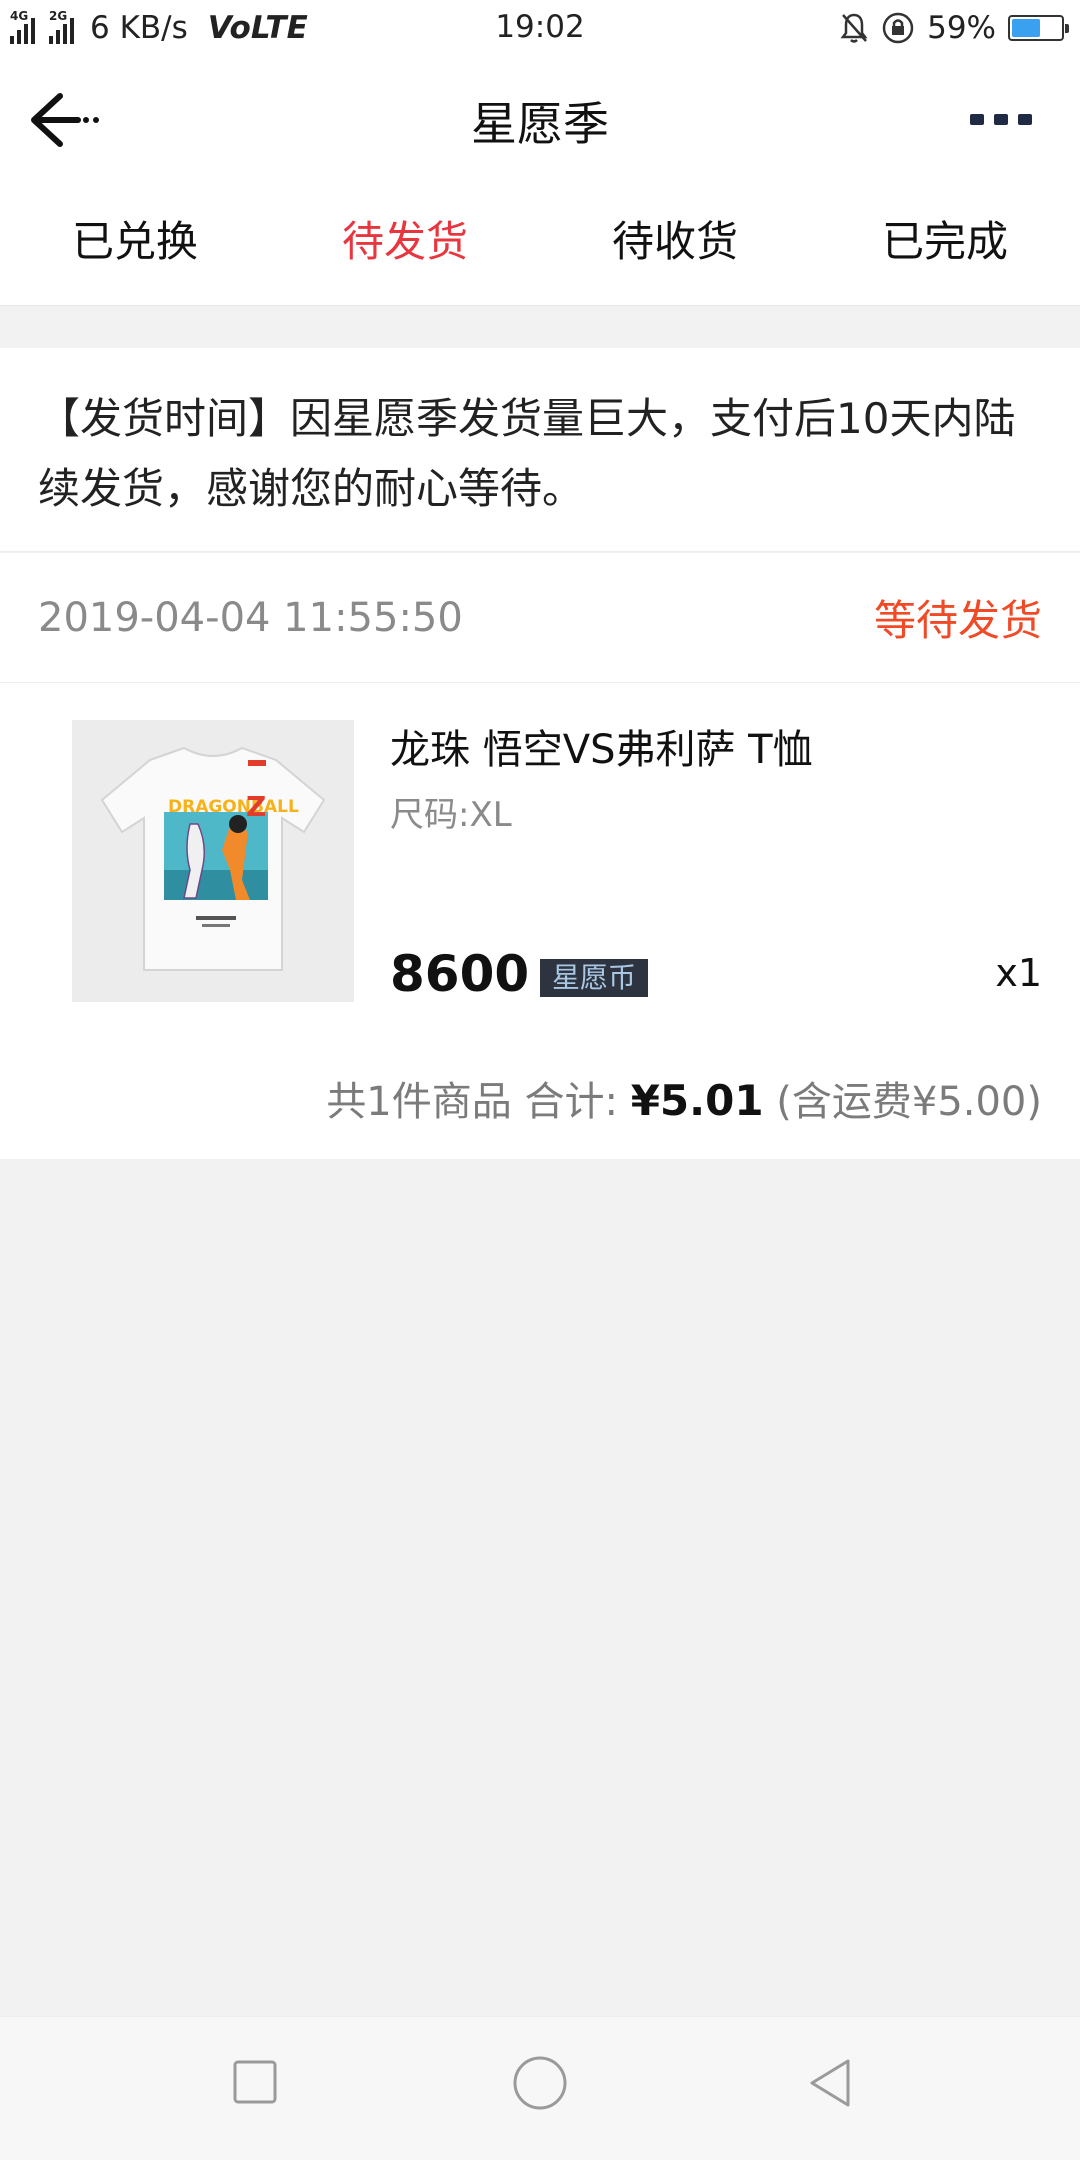  What do you see at coordinates (233, 807) in the screenshot?
I see `svg-text: DRAGONBALL` at bounding box center [233, 807].